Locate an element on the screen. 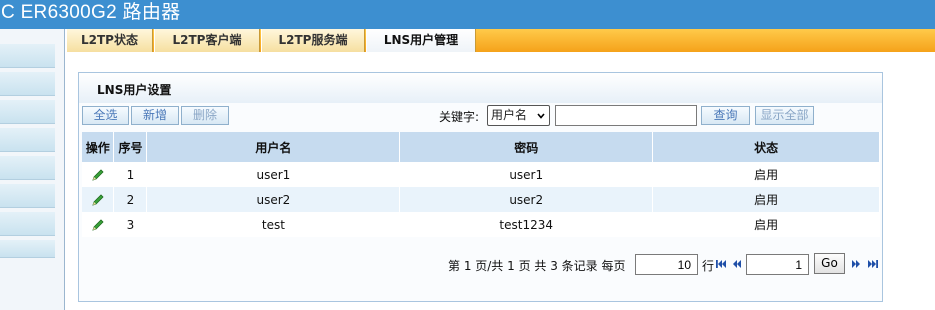  table-header-row: 操作 序号 用户名 密码 状态 is located at coordinates (481, 147).